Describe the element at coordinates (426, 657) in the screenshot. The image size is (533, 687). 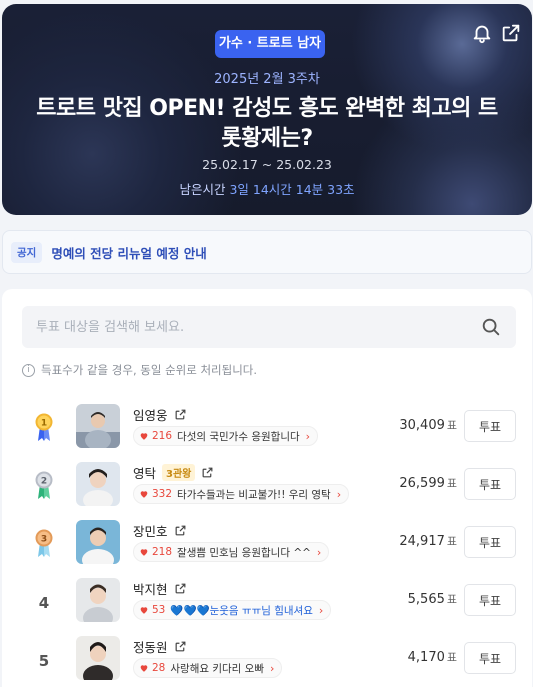
I see `vote-number: 4,170` at that location.